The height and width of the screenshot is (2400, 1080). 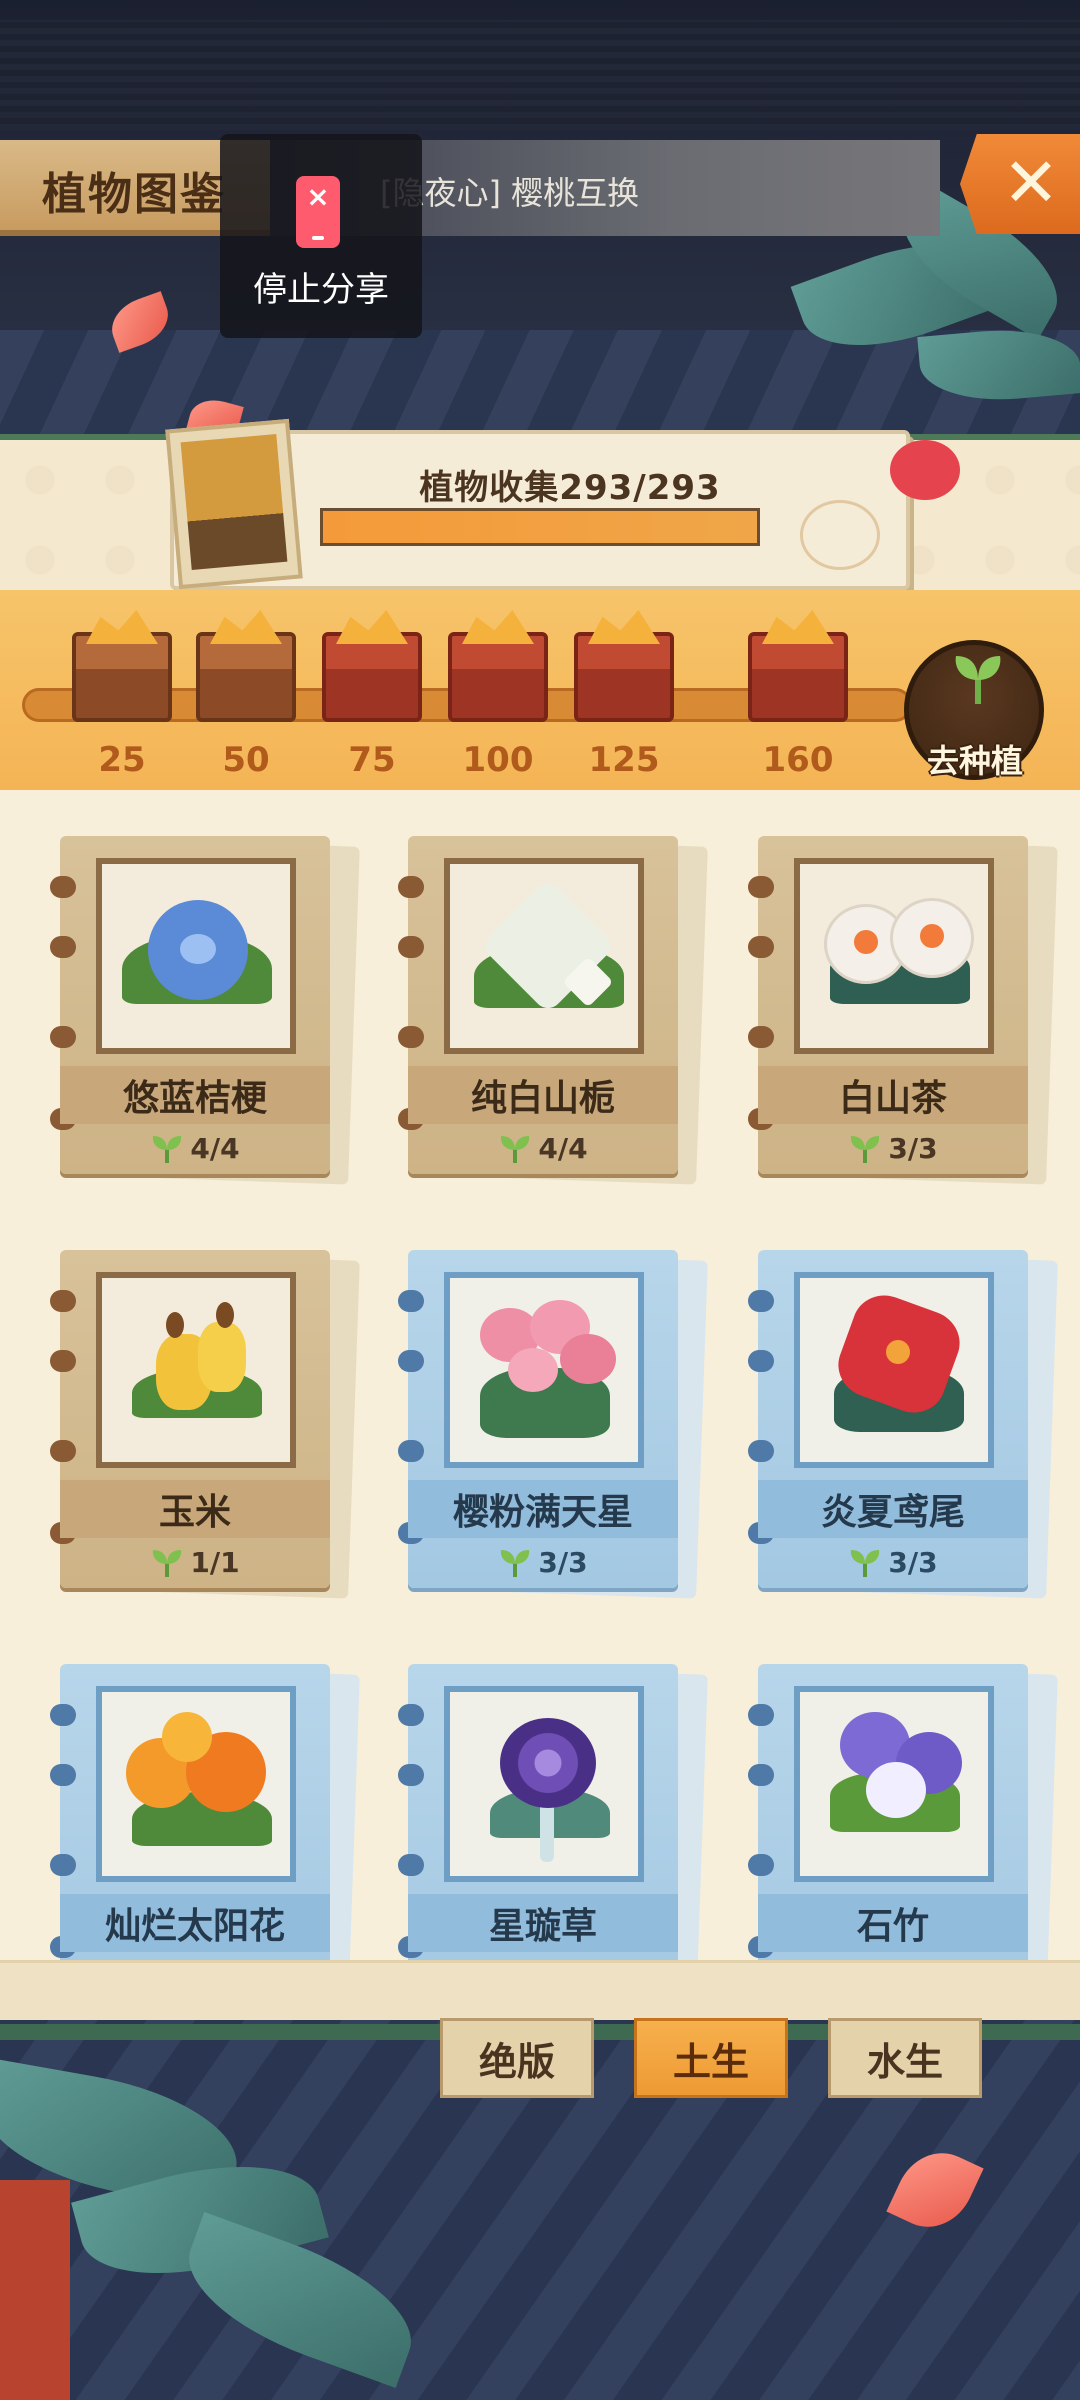 I want to click on collection-progress-fill, so click(x=540, y=527).